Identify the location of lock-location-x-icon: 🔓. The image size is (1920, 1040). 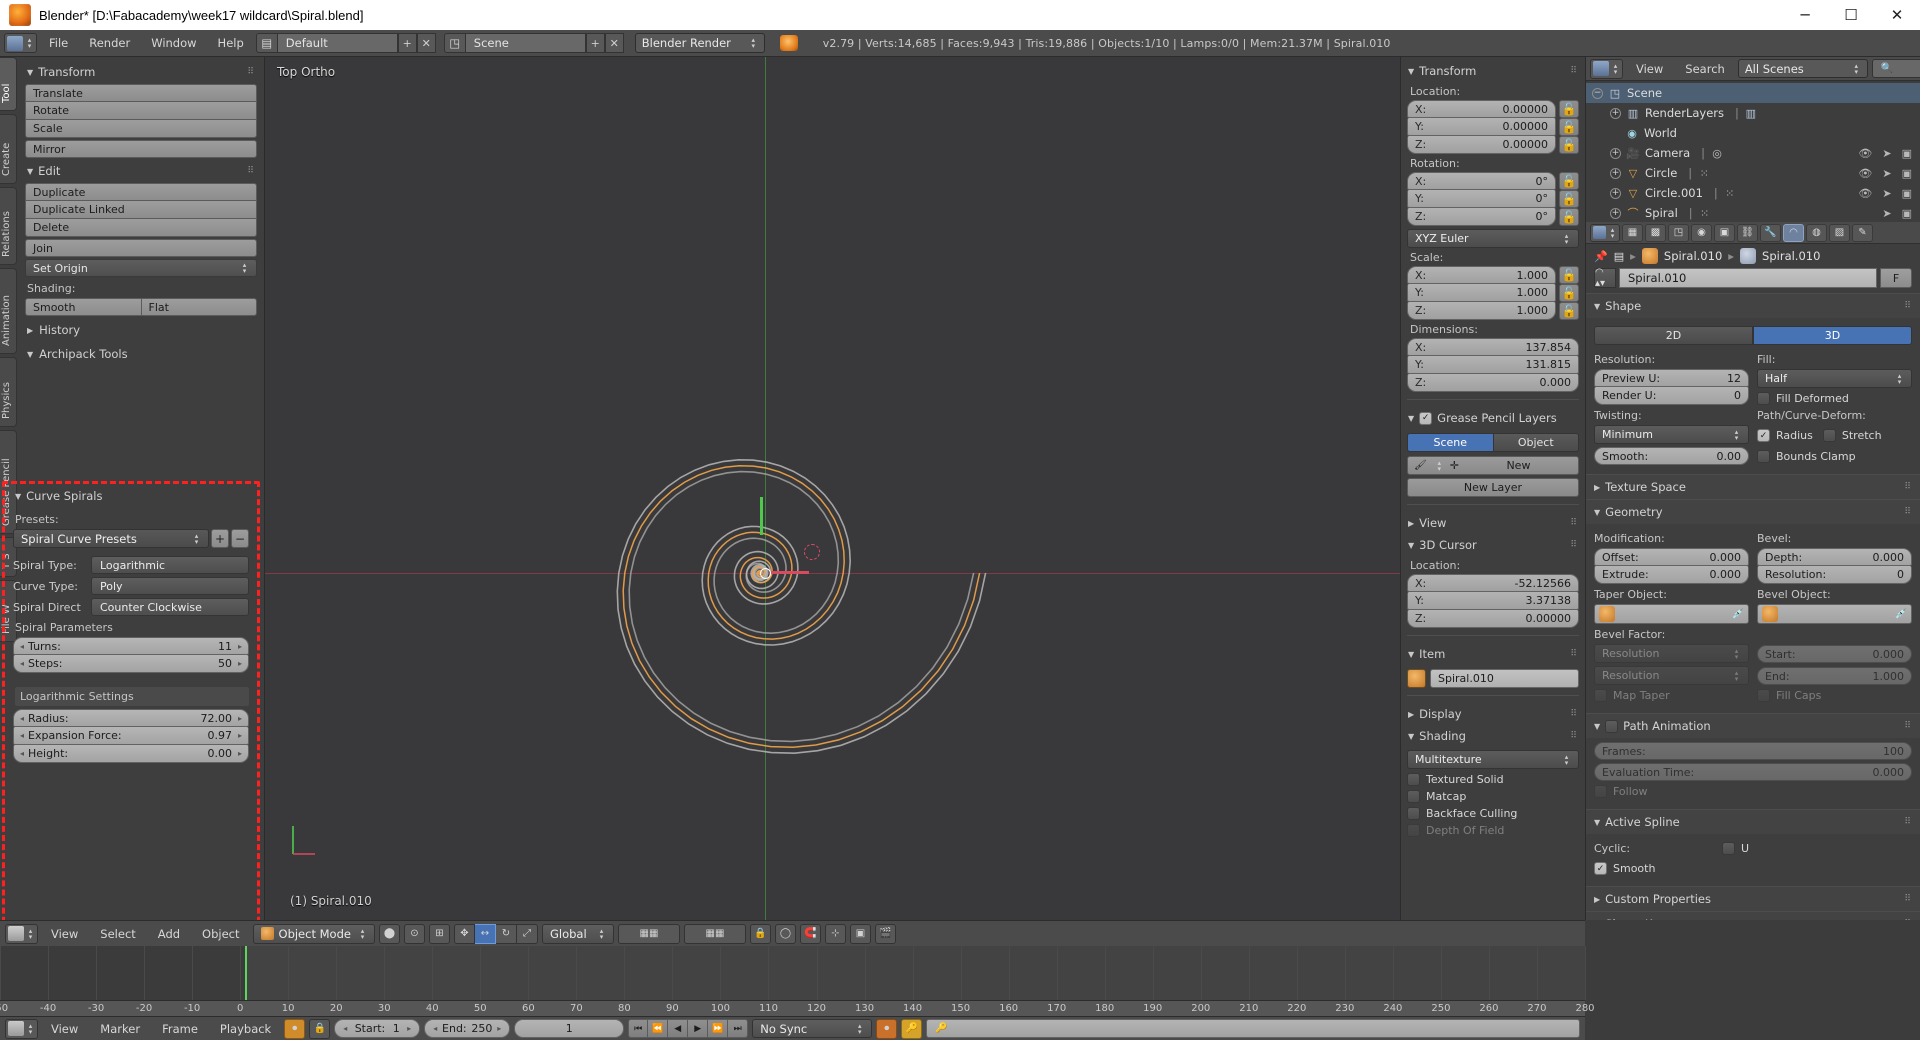
(1569, 109).